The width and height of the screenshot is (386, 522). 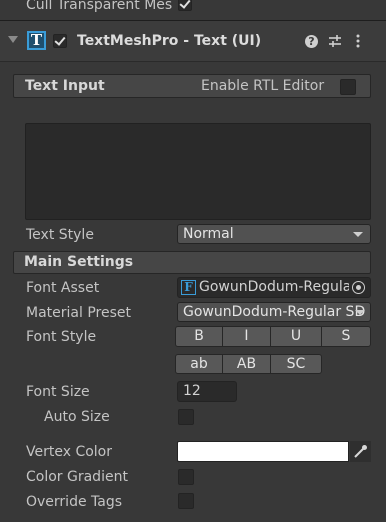 I want to click on font-style-italic-button: I, so click(x=246, y=336).